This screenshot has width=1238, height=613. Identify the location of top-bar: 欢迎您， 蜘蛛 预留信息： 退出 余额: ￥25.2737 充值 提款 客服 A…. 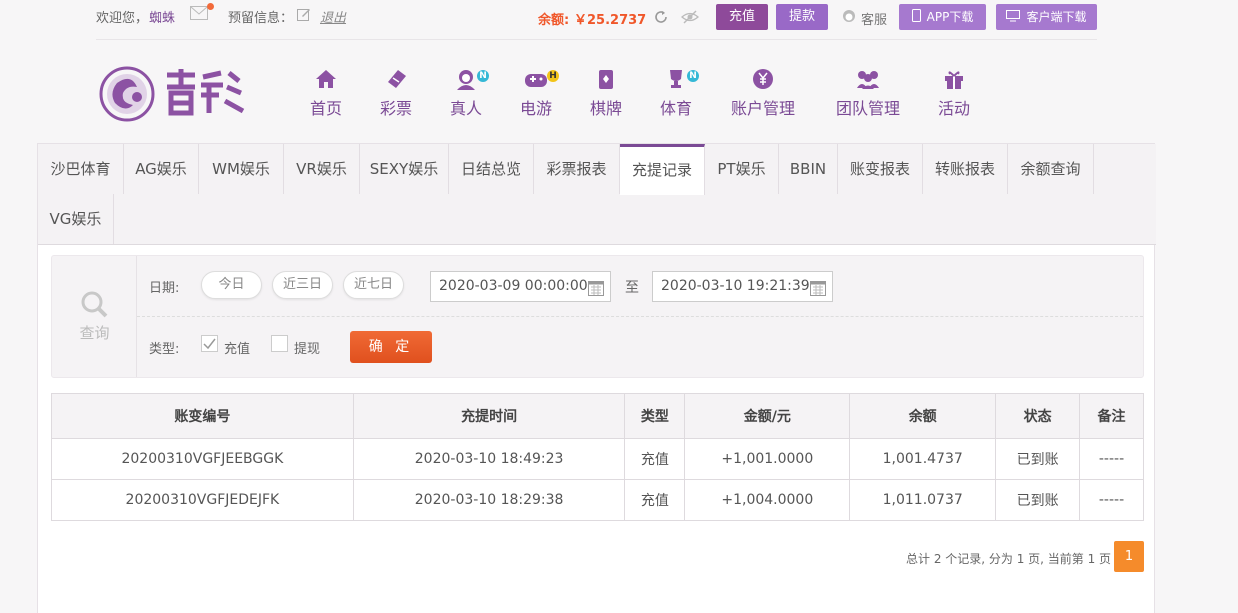
(619, 19).